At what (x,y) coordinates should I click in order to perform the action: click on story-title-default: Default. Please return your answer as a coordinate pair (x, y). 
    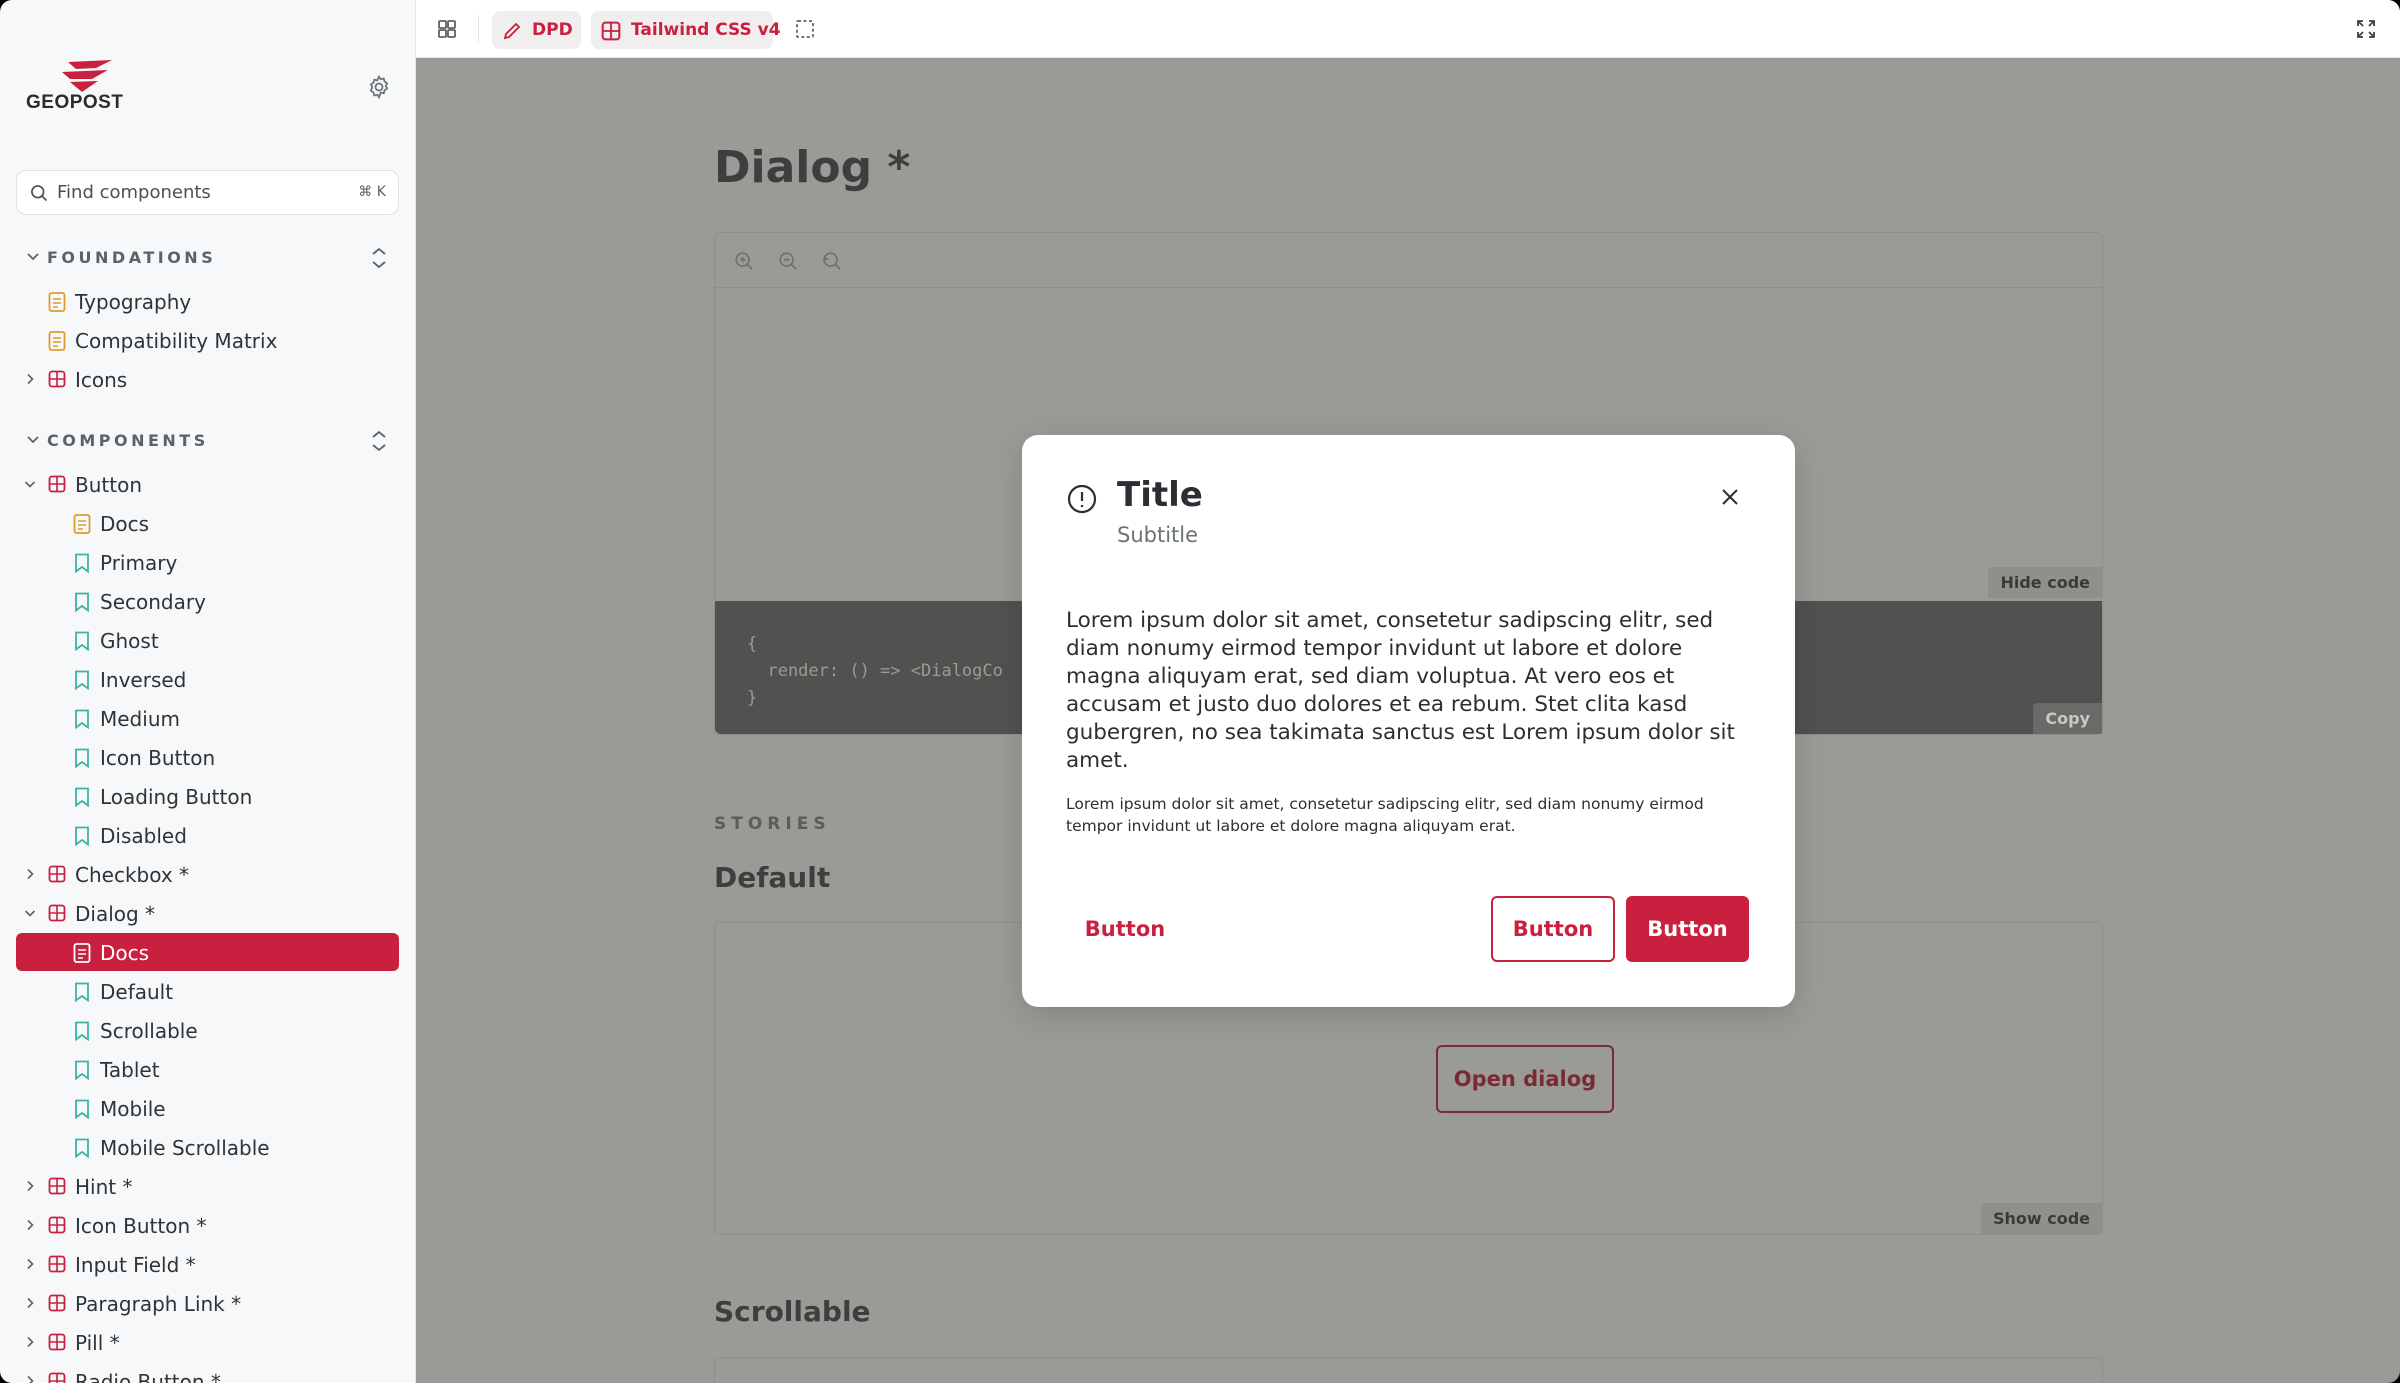
    Looking at the image, I should click on (772, 877).